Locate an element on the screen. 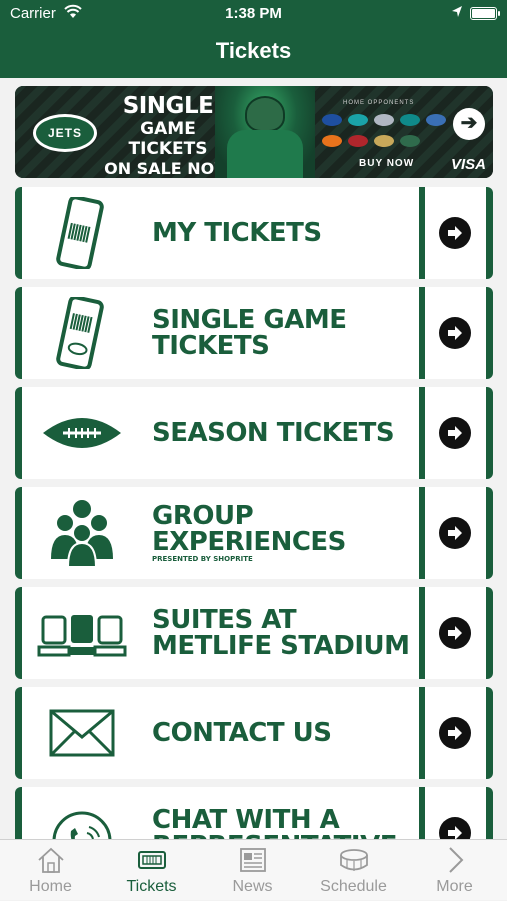 The width and height of the screenshot is (507, 901). tab-news: News is located at coordinates (252, 870).